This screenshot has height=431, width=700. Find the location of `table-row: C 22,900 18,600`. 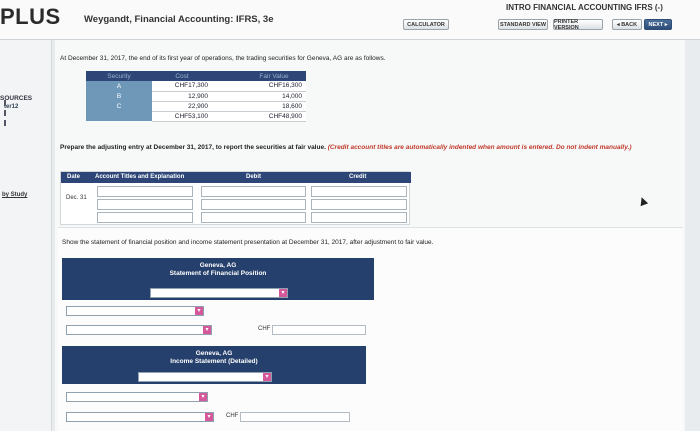

table-row: C 22,900 18,600 is located at coordinates (196, 106).